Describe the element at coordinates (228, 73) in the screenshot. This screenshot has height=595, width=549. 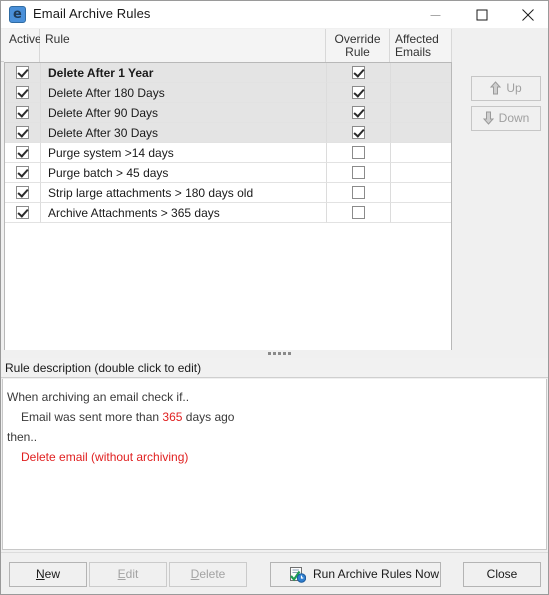
I see `table-row: Delete After 1 Year` at that location.